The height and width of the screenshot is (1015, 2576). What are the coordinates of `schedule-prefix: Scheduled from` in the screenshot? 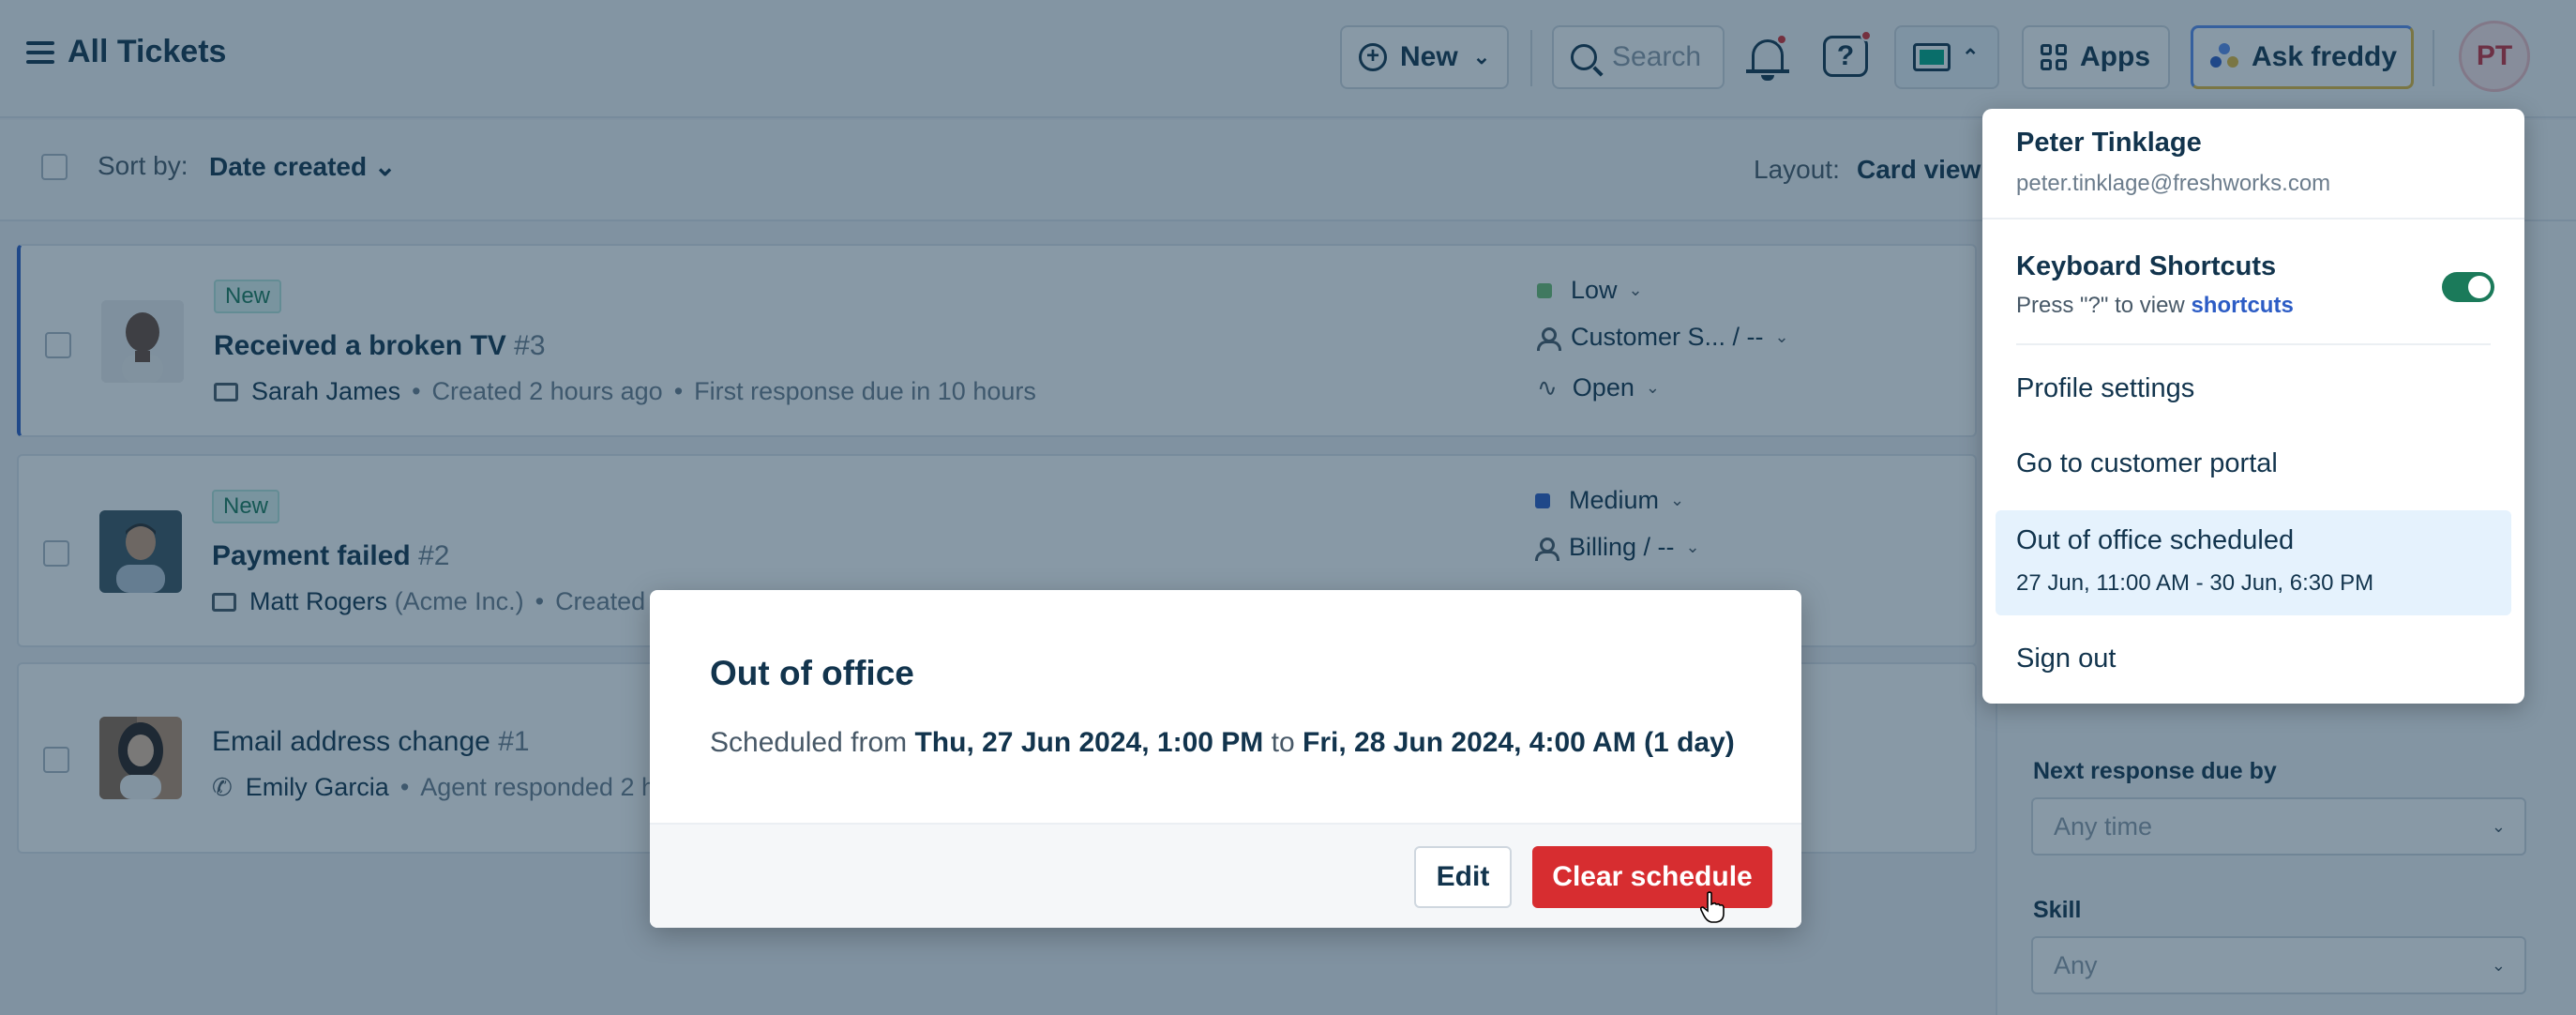 It's located at (809, 742).